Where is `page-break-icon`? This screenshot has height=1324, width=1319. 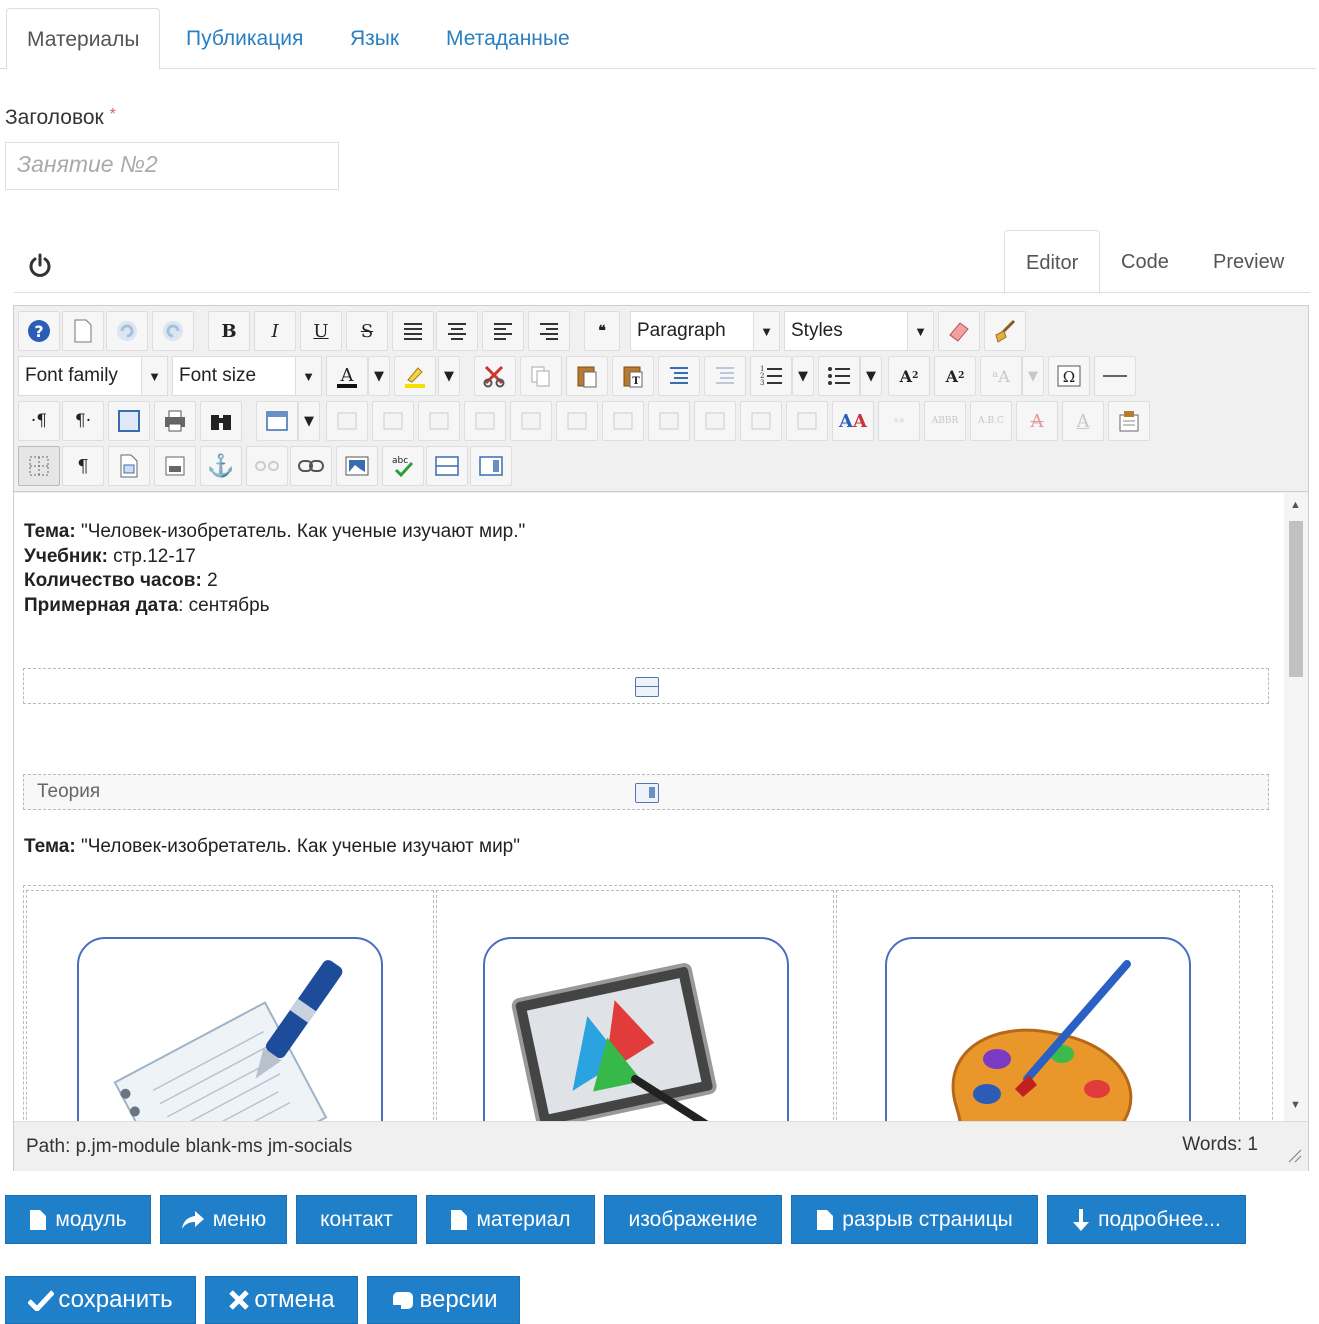
page-break-icon is located at coordinates (447, 466).